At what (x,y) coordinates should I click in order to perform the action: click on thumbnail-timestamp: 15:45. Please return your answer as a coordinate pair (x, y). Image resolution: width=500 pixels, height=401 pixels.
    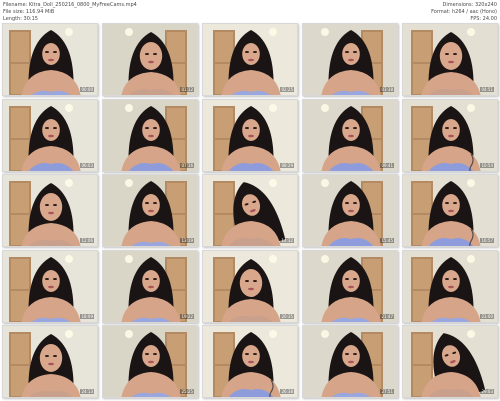
    Looking at the image, I should click on (387, 240).